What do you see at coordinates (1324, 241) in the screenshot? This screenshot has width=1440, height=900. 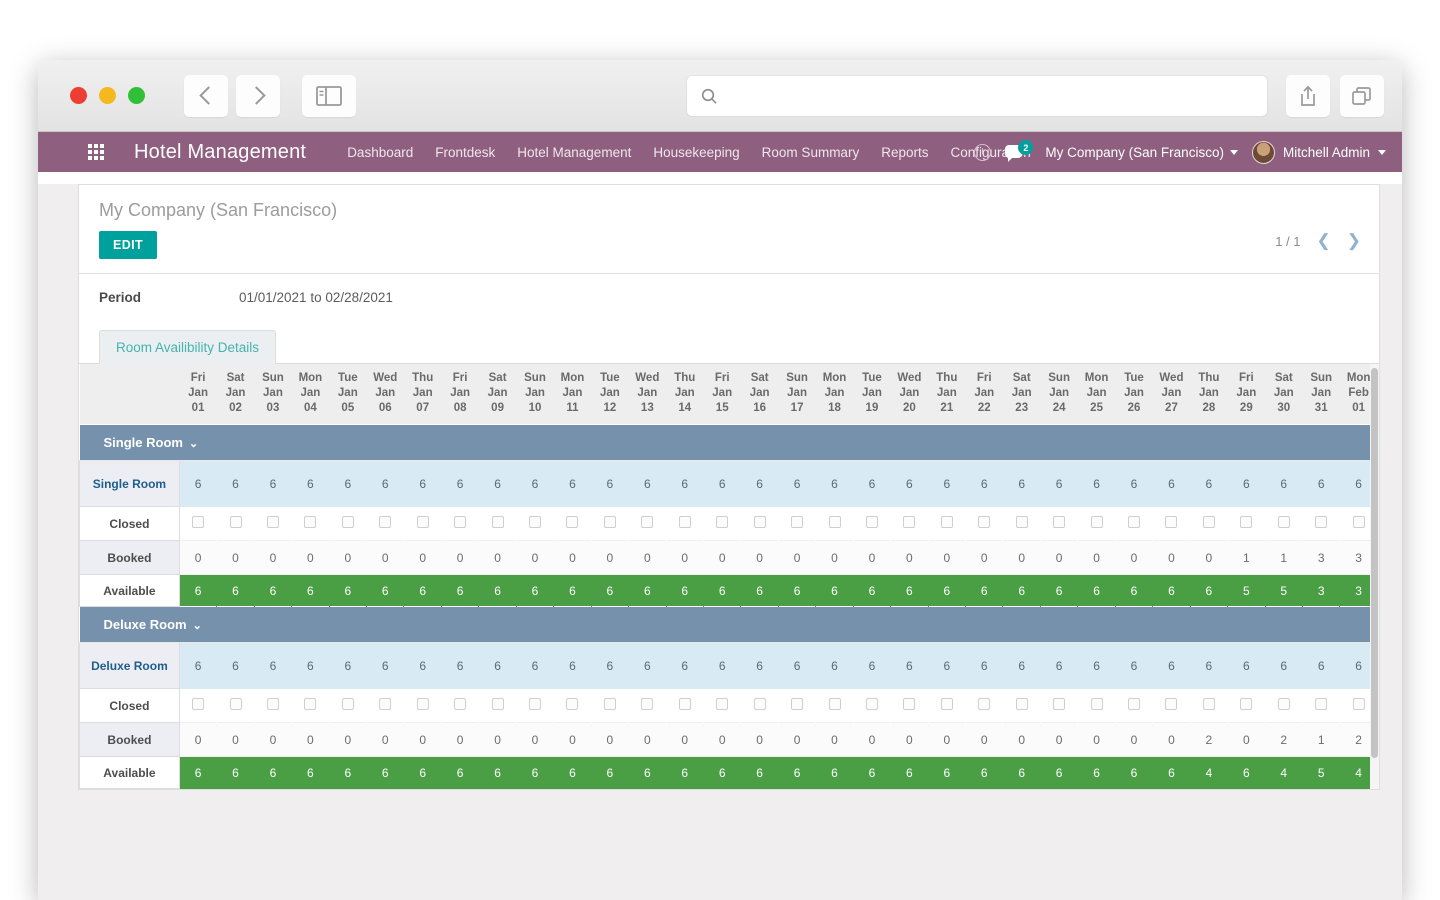 I see `pager-prev-button: ❮` at bounding box center [1324, 241].